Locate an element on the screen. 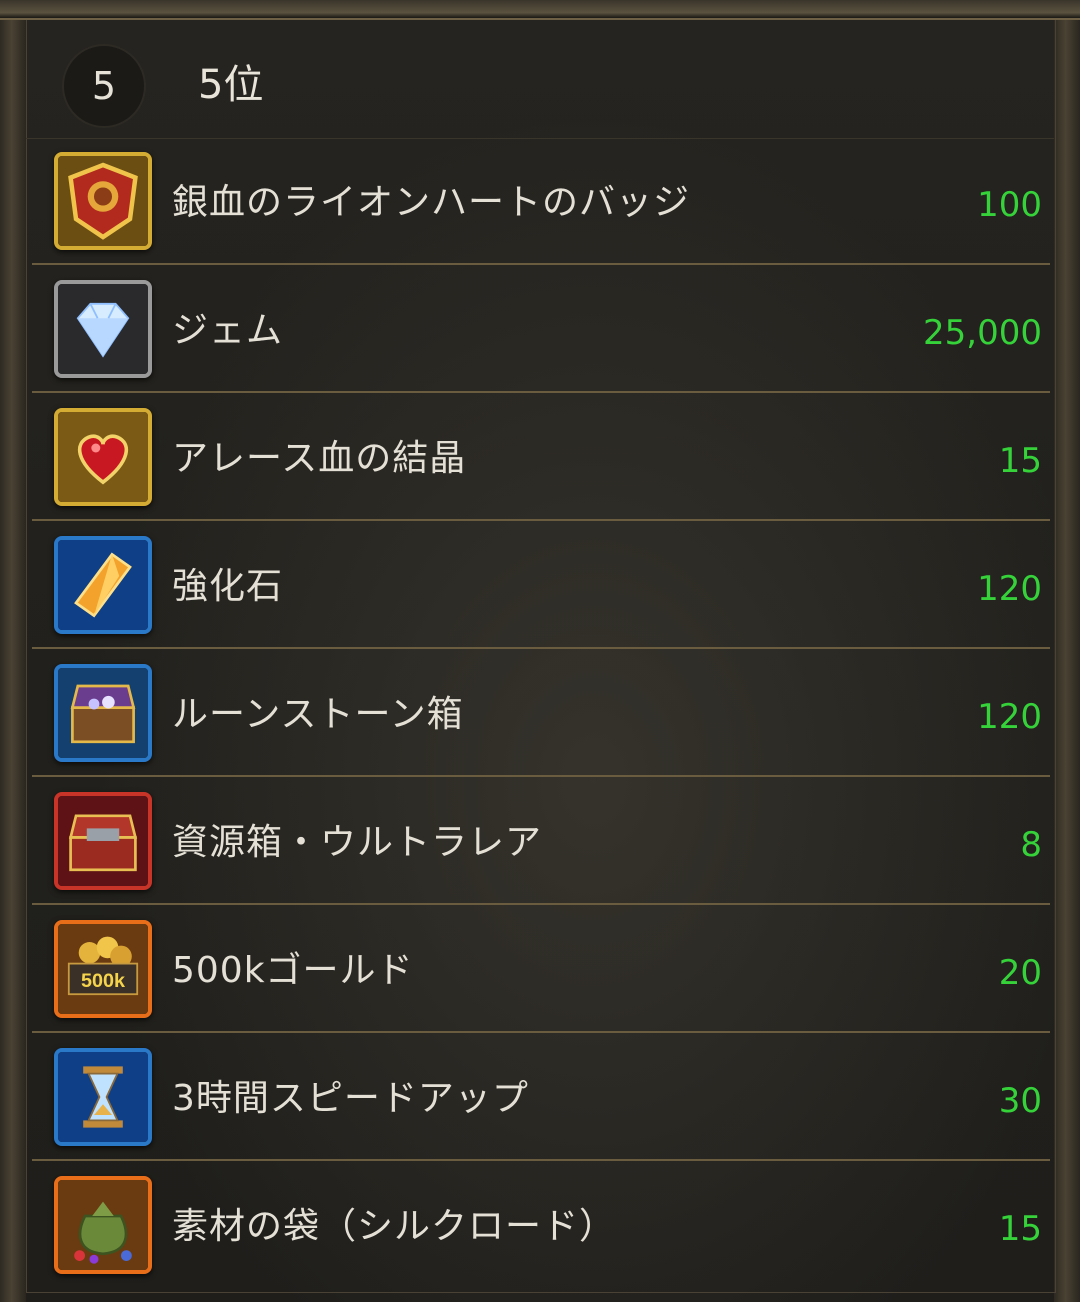 Image resolution: width=1080 pixels, height=1302 pixels. reward-name: ルーンストーン箱 is located at coordinates (318, 714).